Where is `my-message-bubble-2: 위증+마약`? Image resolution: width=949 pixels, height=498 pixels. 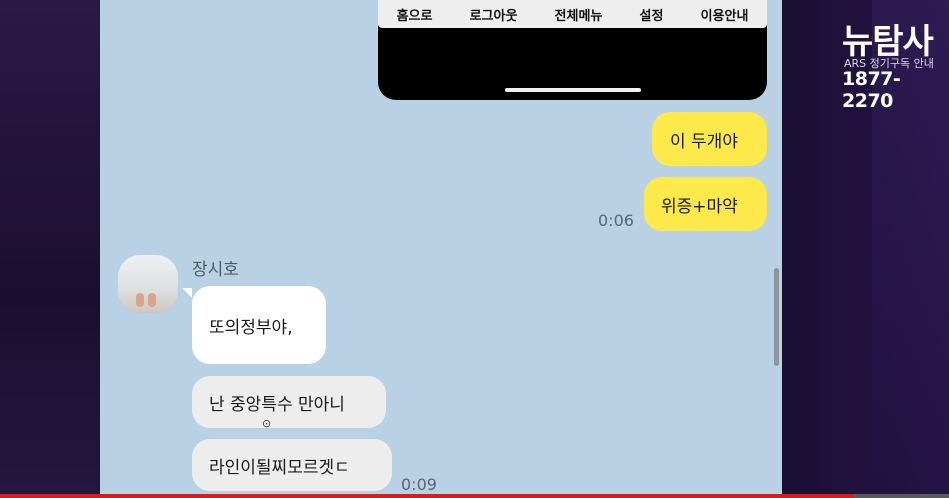 my-message-bubble-2: 위증+마약 is located at coordinates (705, 204).